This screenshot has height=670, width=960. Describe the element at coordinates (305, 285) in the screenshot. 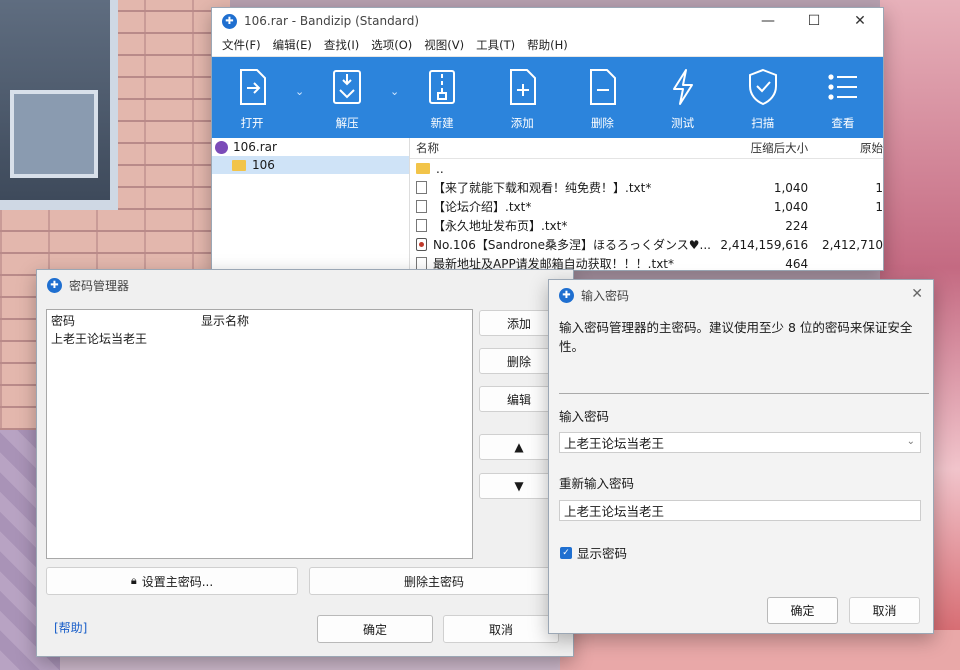

I see `password-manager-titlebar: ✚ 密码管理器` at that location.